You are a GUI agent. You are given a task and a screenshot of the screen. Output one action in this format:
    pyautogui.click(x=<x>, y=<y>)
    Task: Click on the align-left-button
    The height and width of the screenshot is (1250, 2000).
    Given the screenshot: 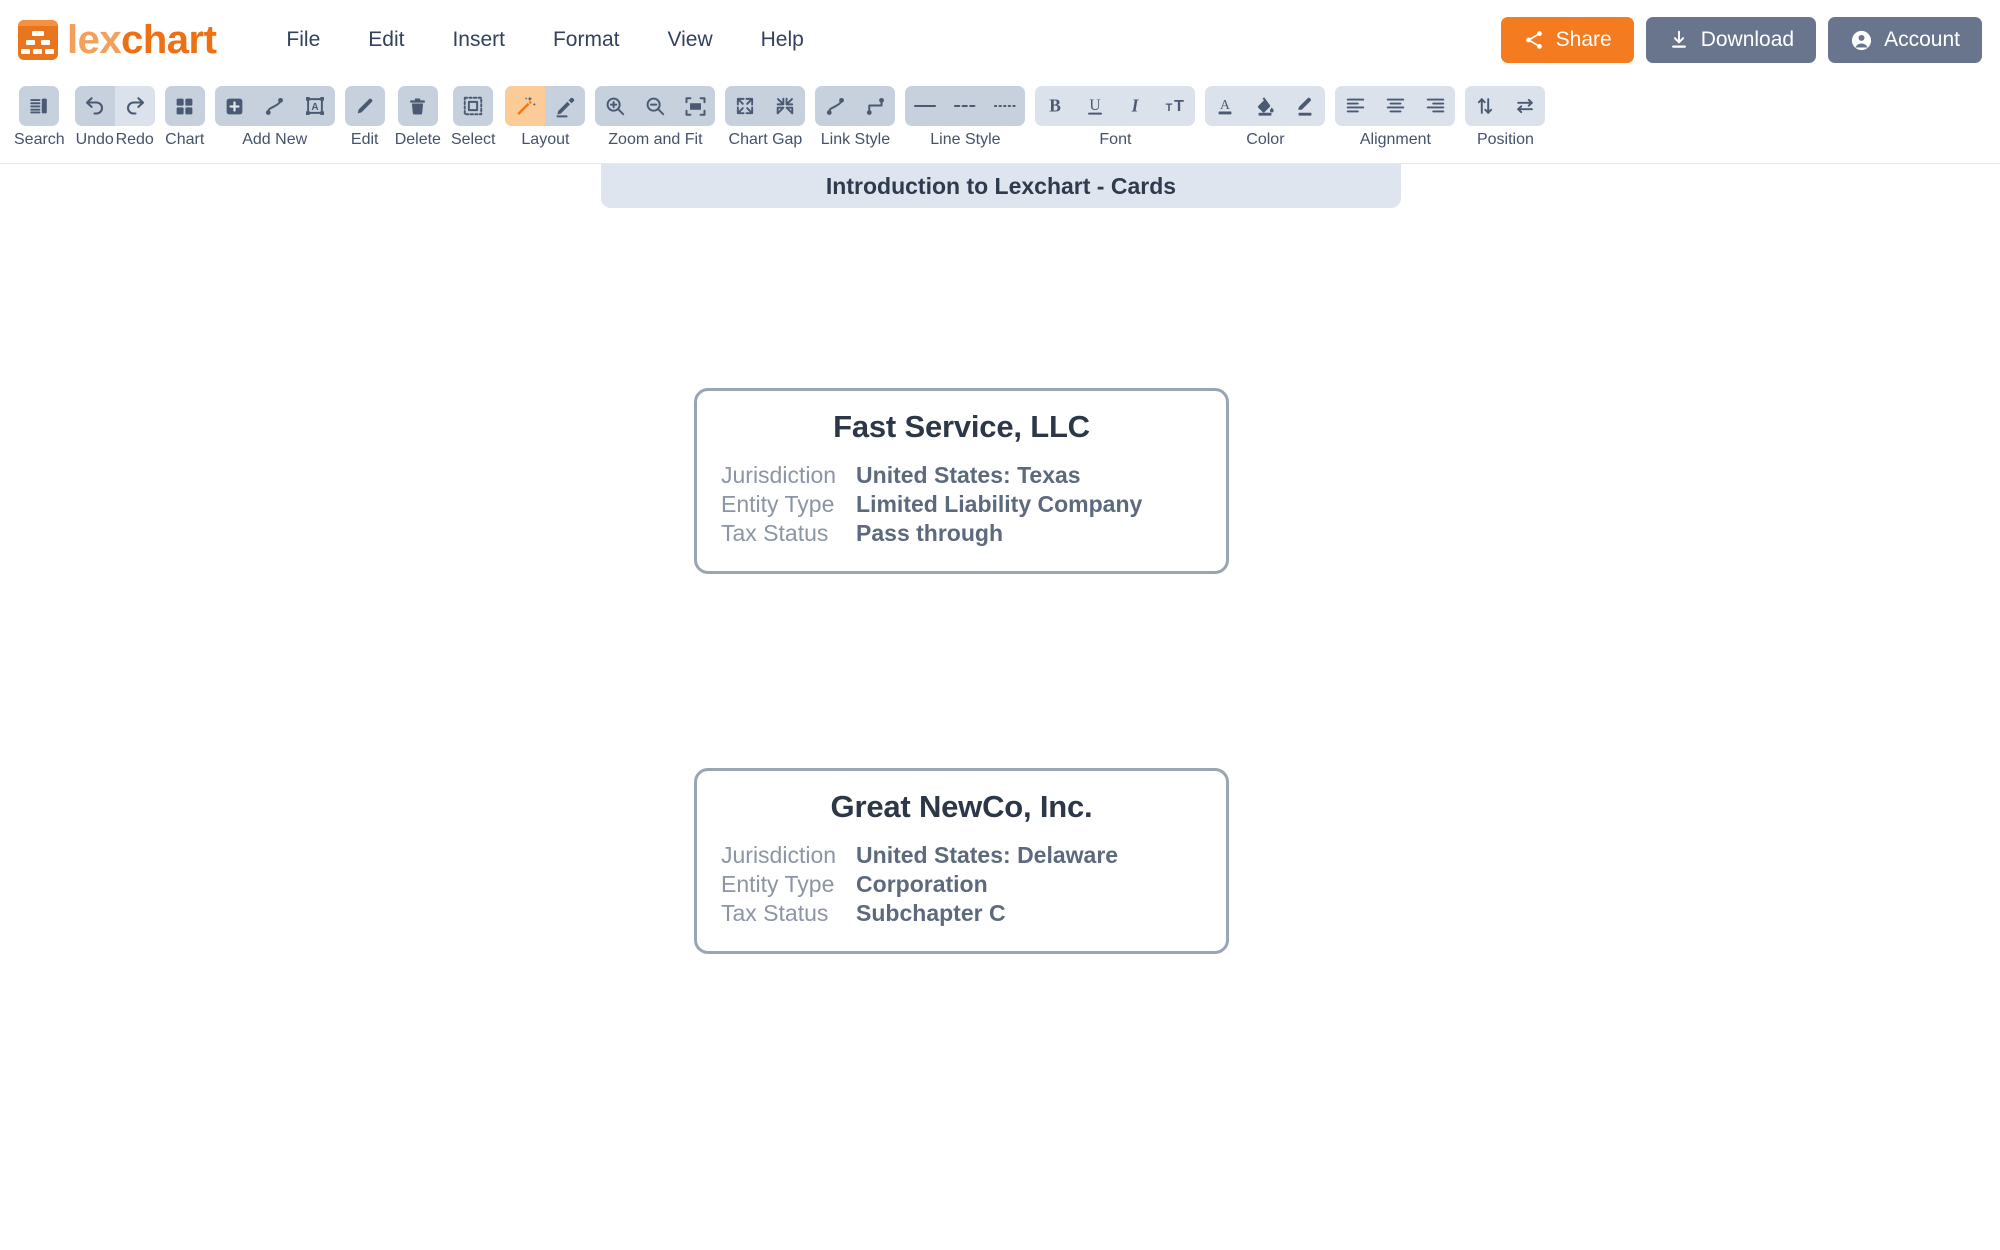 What is the action you would take?
    pyautogui.click(x=1355, y=106)
    